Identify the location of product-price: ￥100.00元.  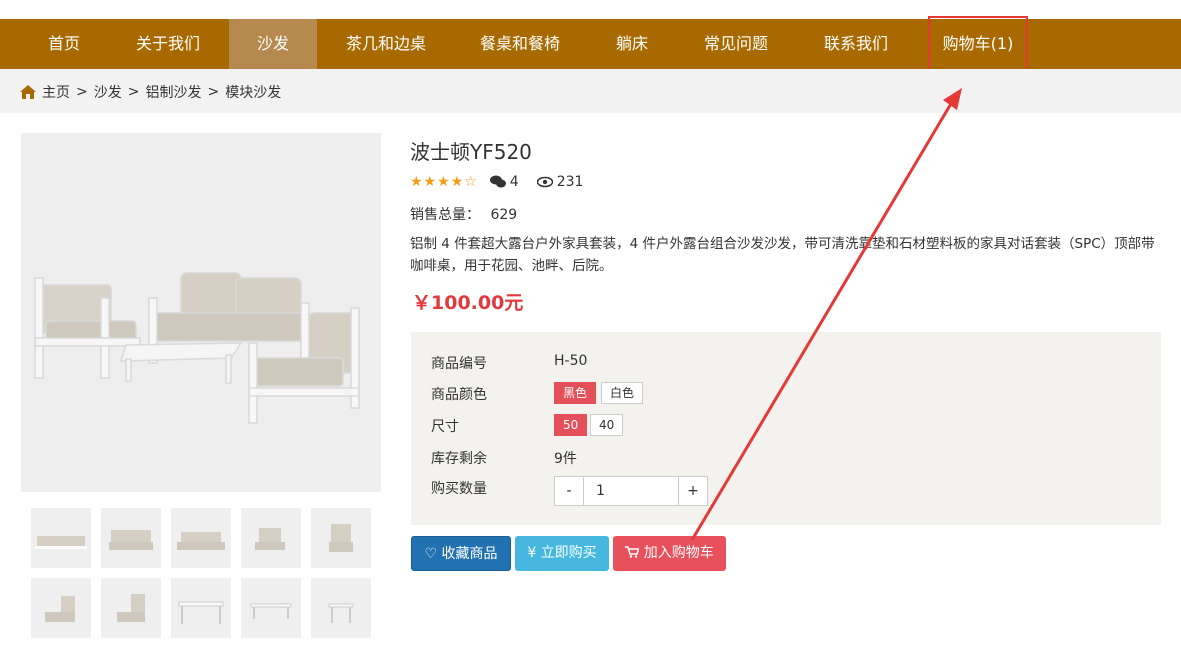
(468, 303).